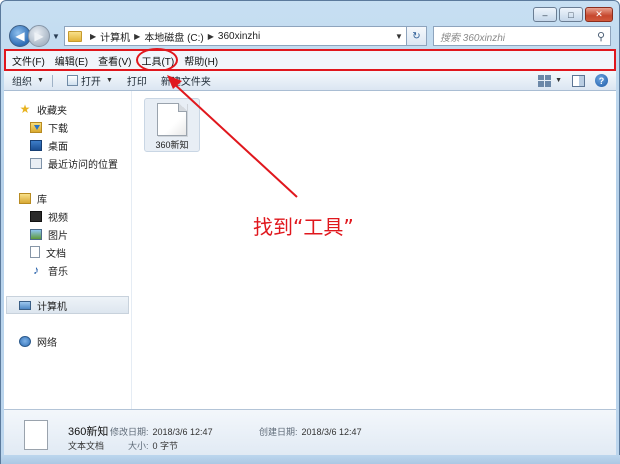 This screenshot has height=464, width=620. Describe the element at coordinates (578, 80) in the screenshot. I see `preview-pane-icon` at that location.